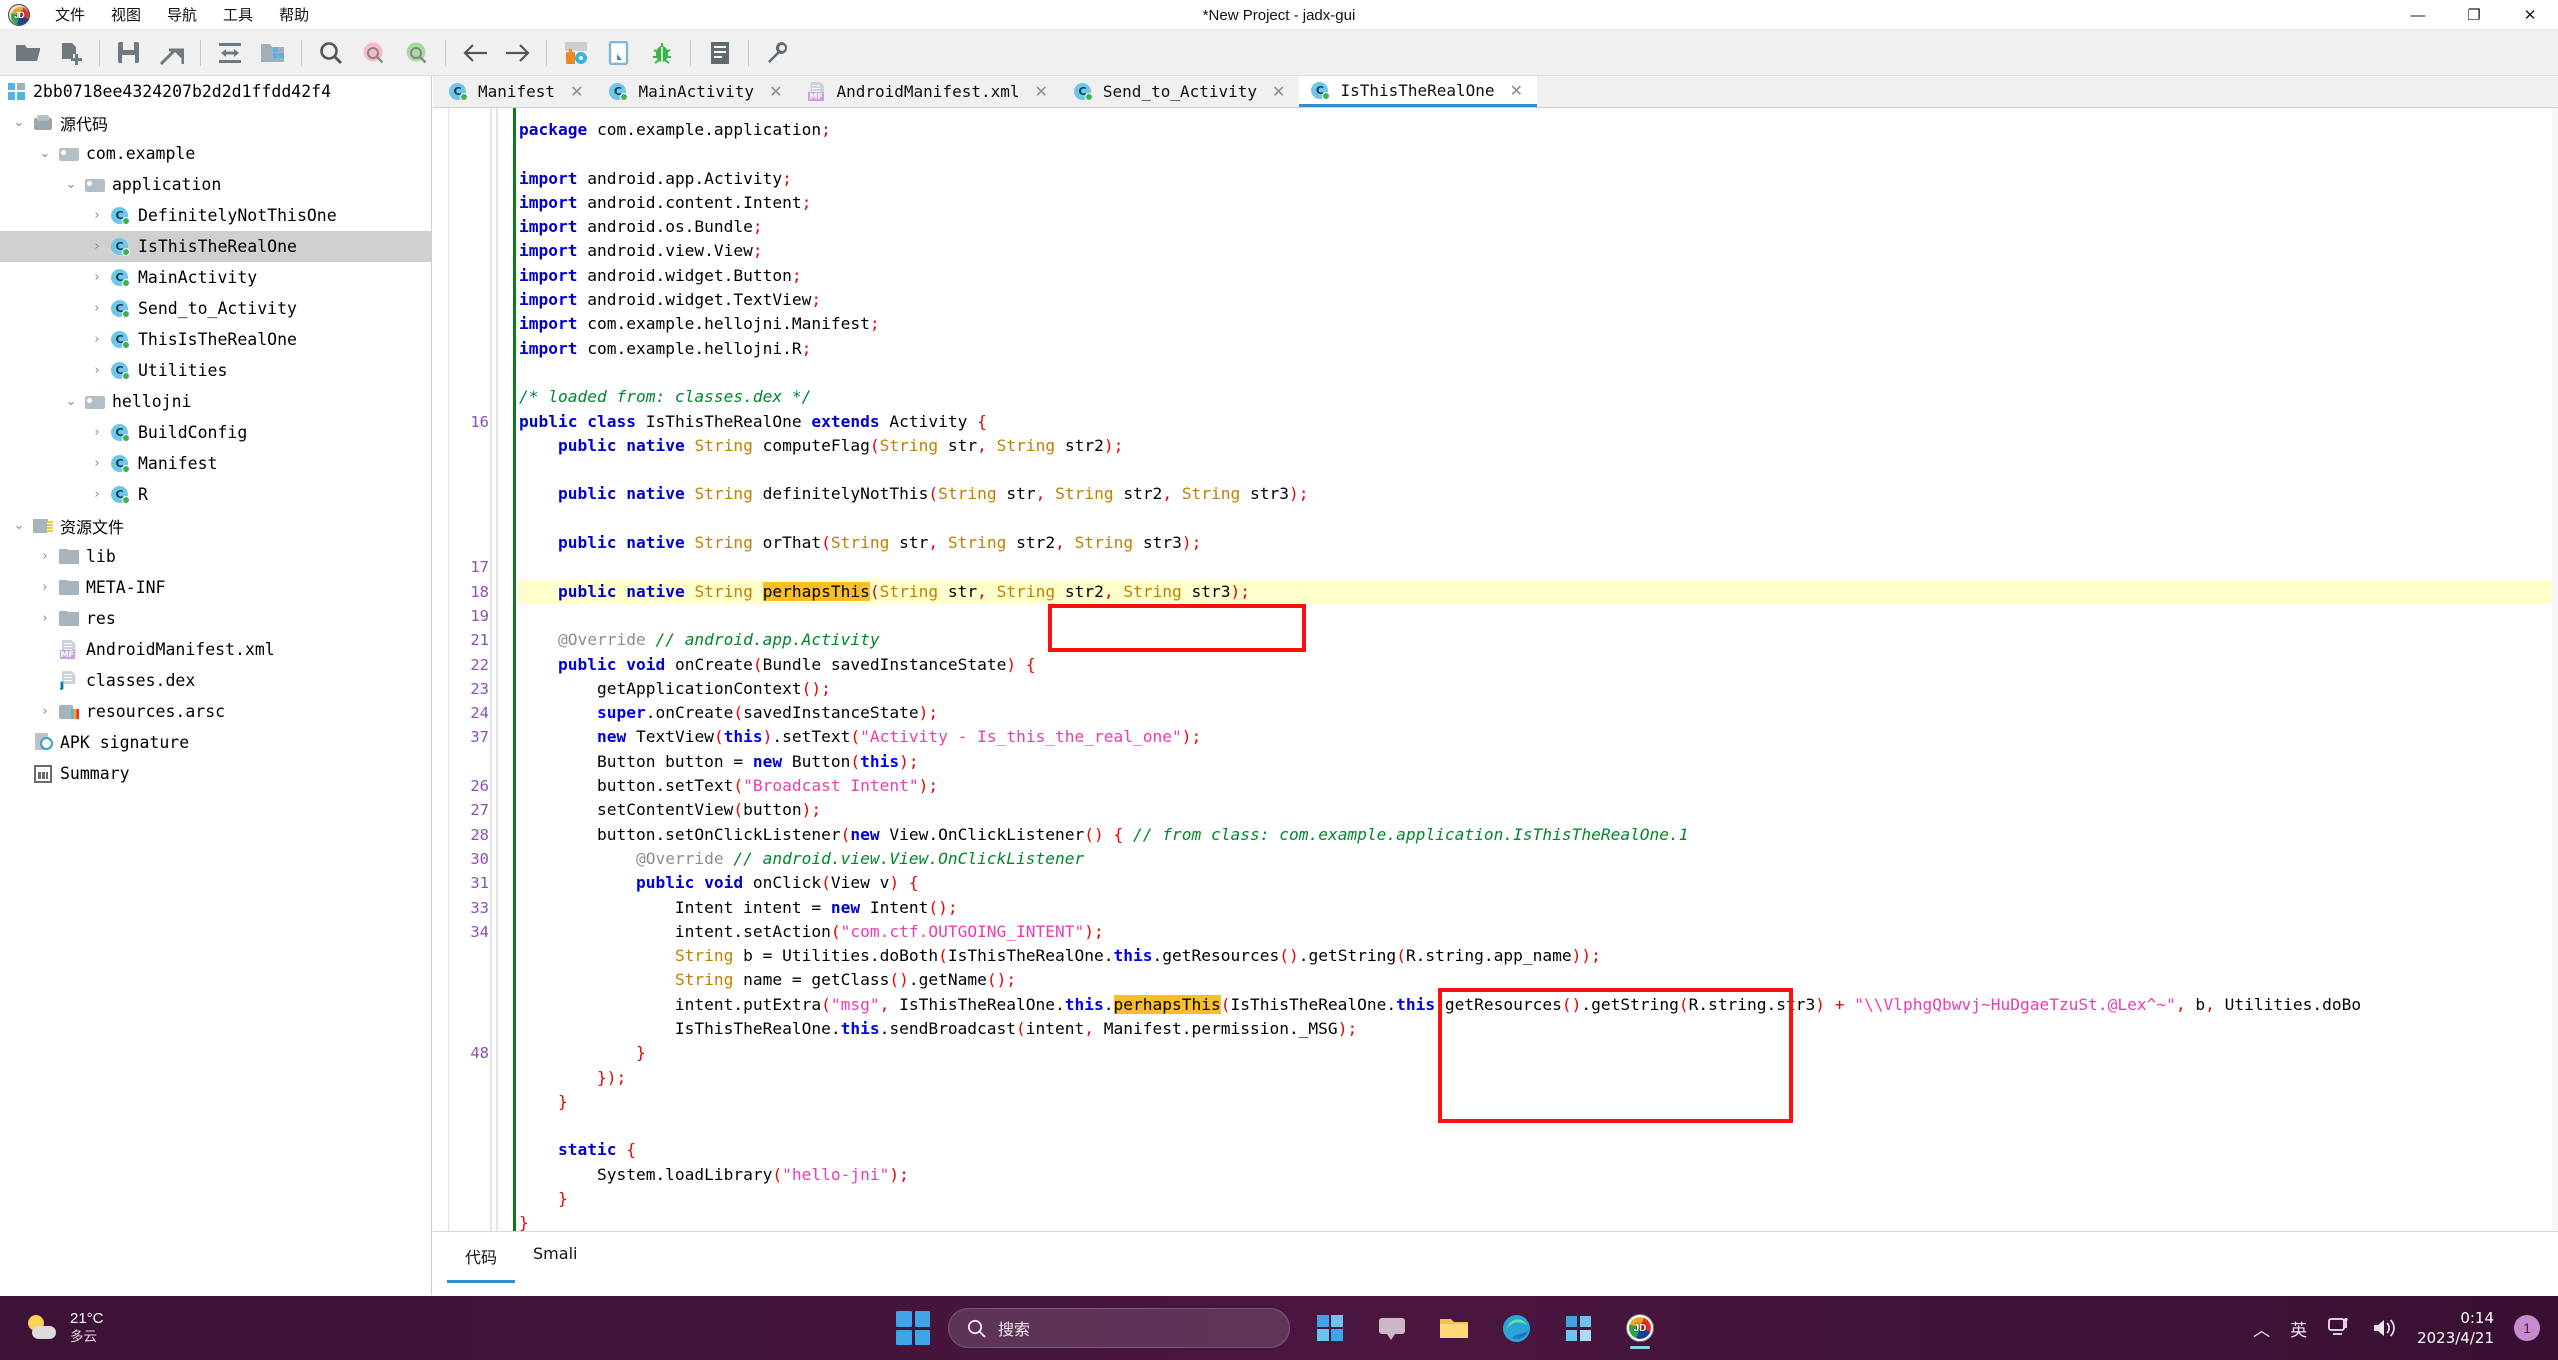 This screenshot has height=1360, width=2558. Describe the element at coordinates (2455, 1328) in the screenshot. I see `taskbar-clock: 0:14 2023/4/21` at that location.